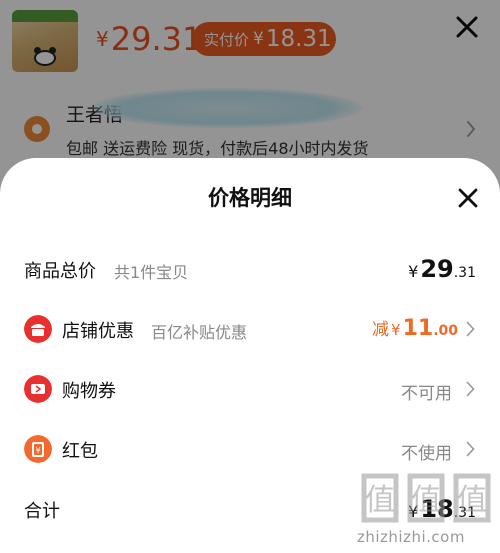 The height and width of the screenshot is (553, 500). I want to click on amount-integer: 11, so click(418, 328).